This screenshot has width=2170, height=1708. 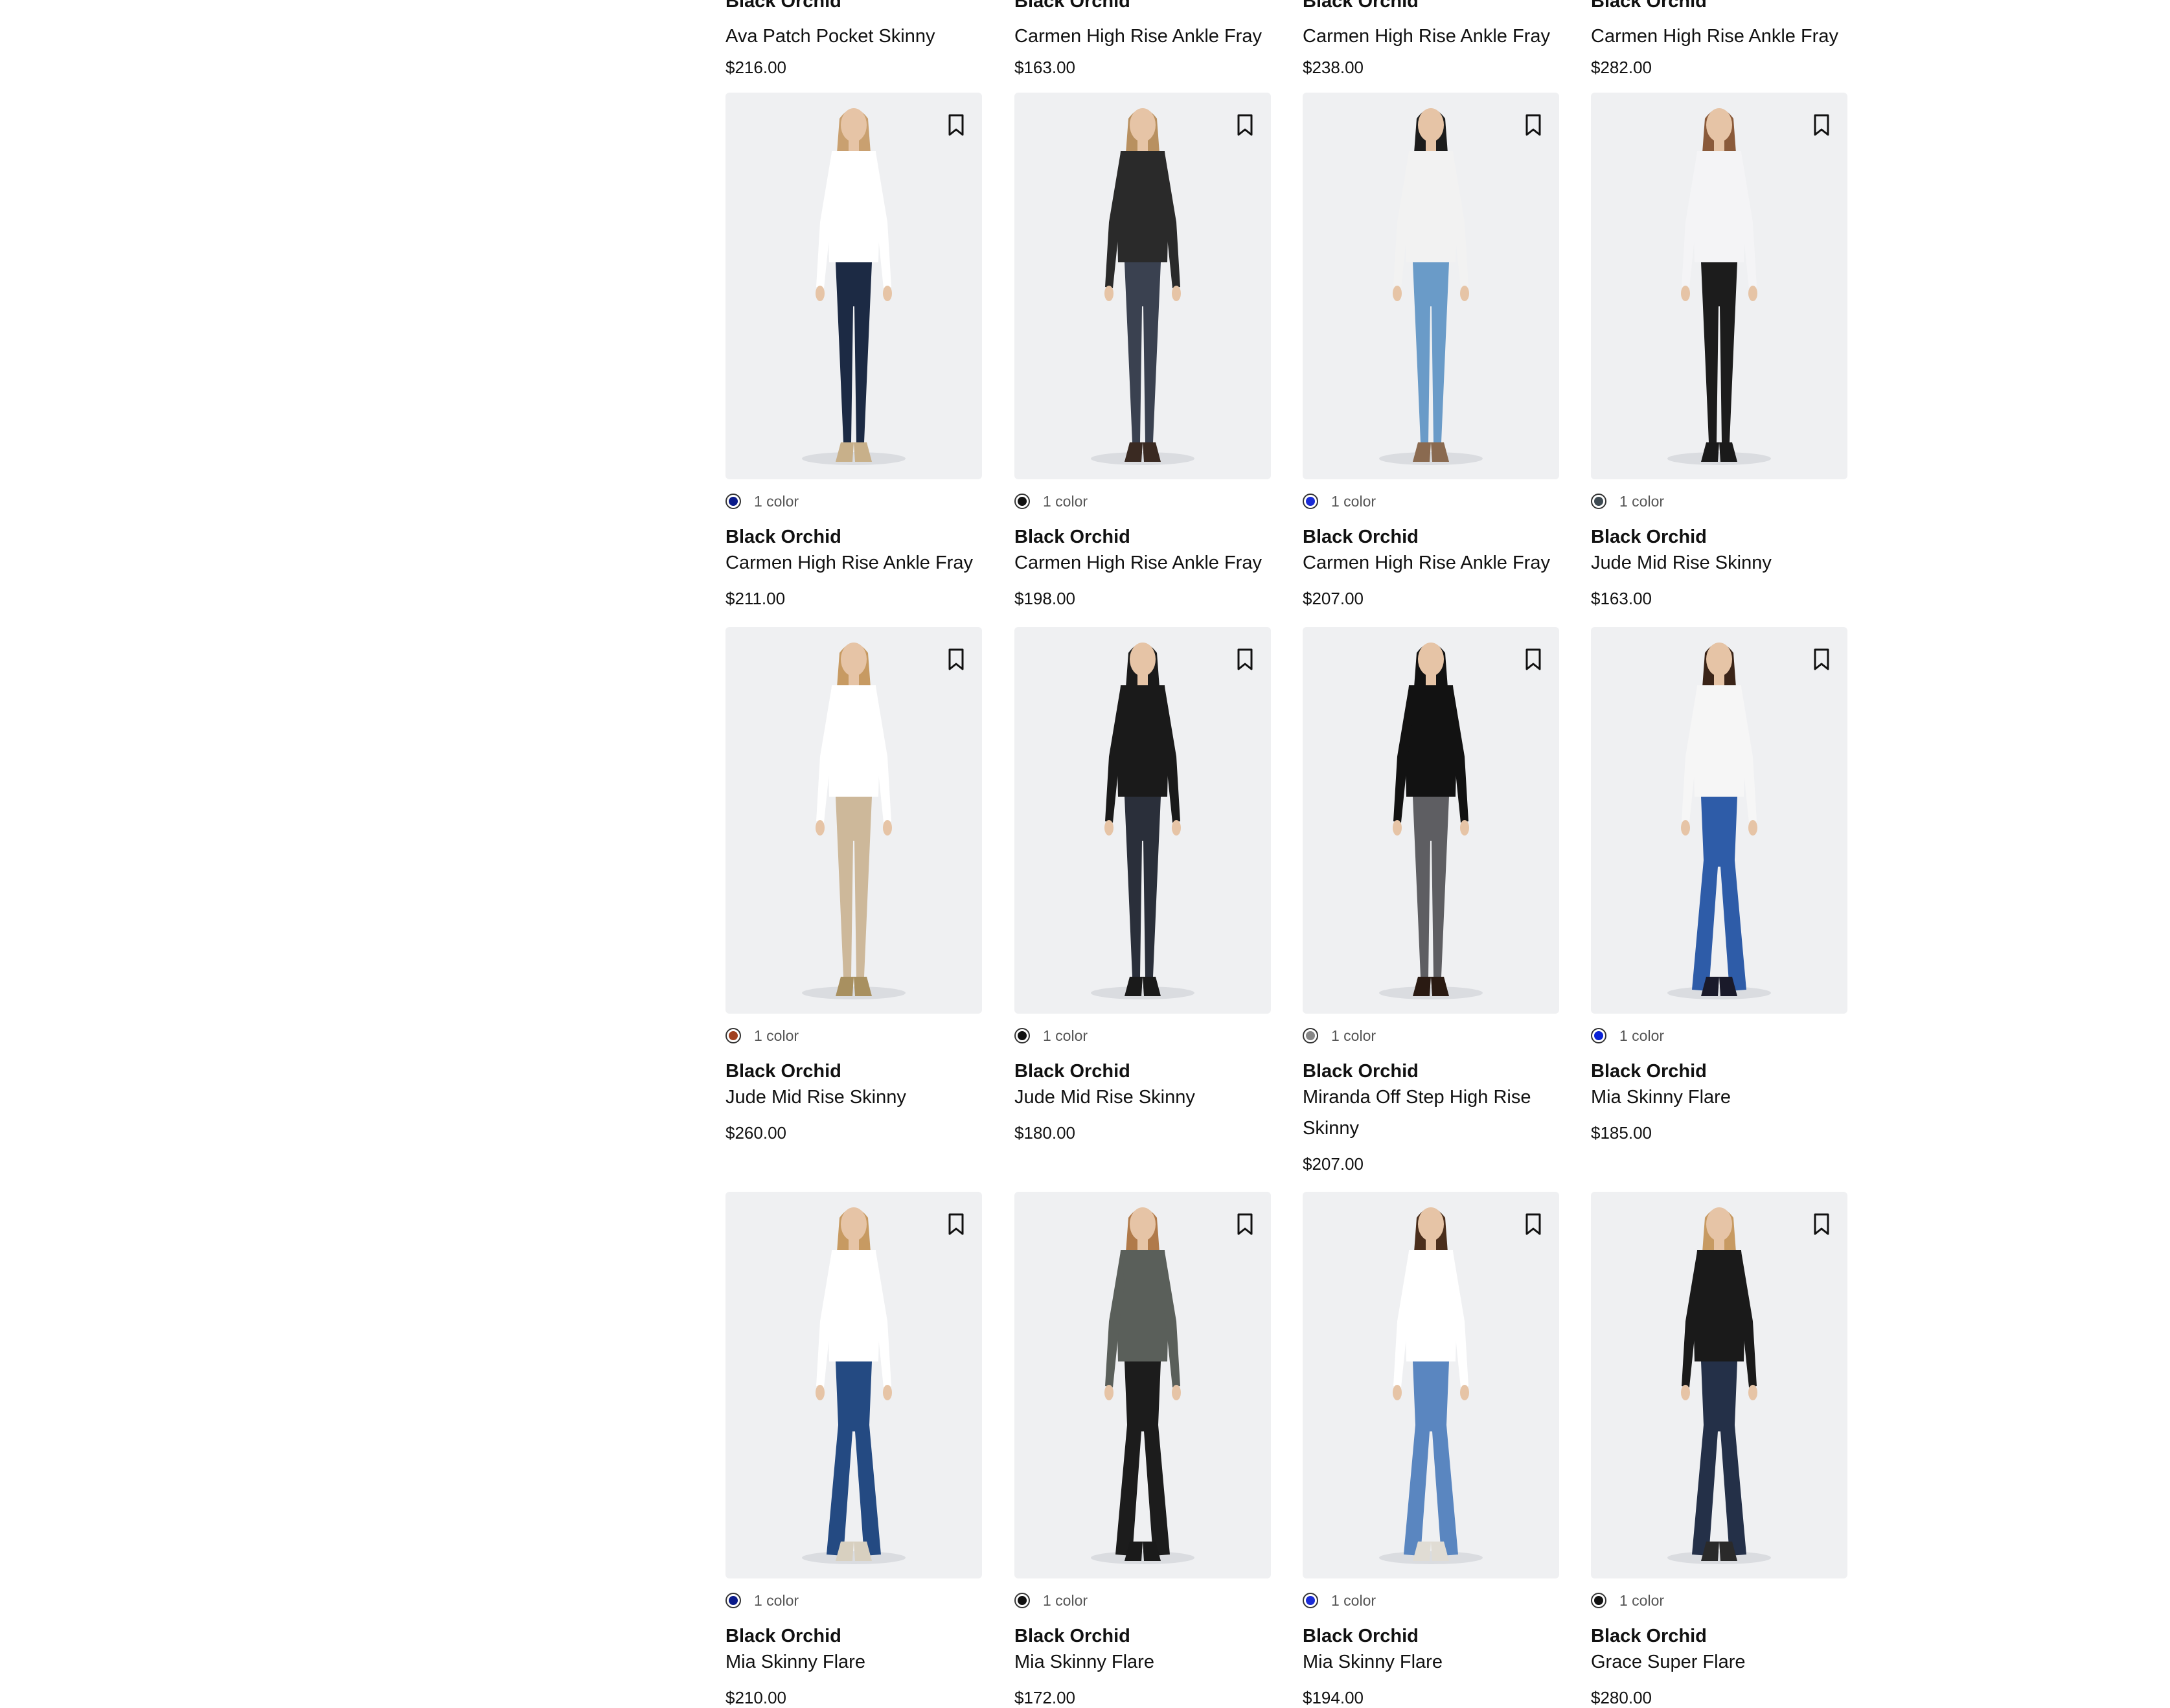 What do you see at coordinates (756, 1133) in the screenshot?
I see `product-price: $260.00` at bounding box center [756, 1133].